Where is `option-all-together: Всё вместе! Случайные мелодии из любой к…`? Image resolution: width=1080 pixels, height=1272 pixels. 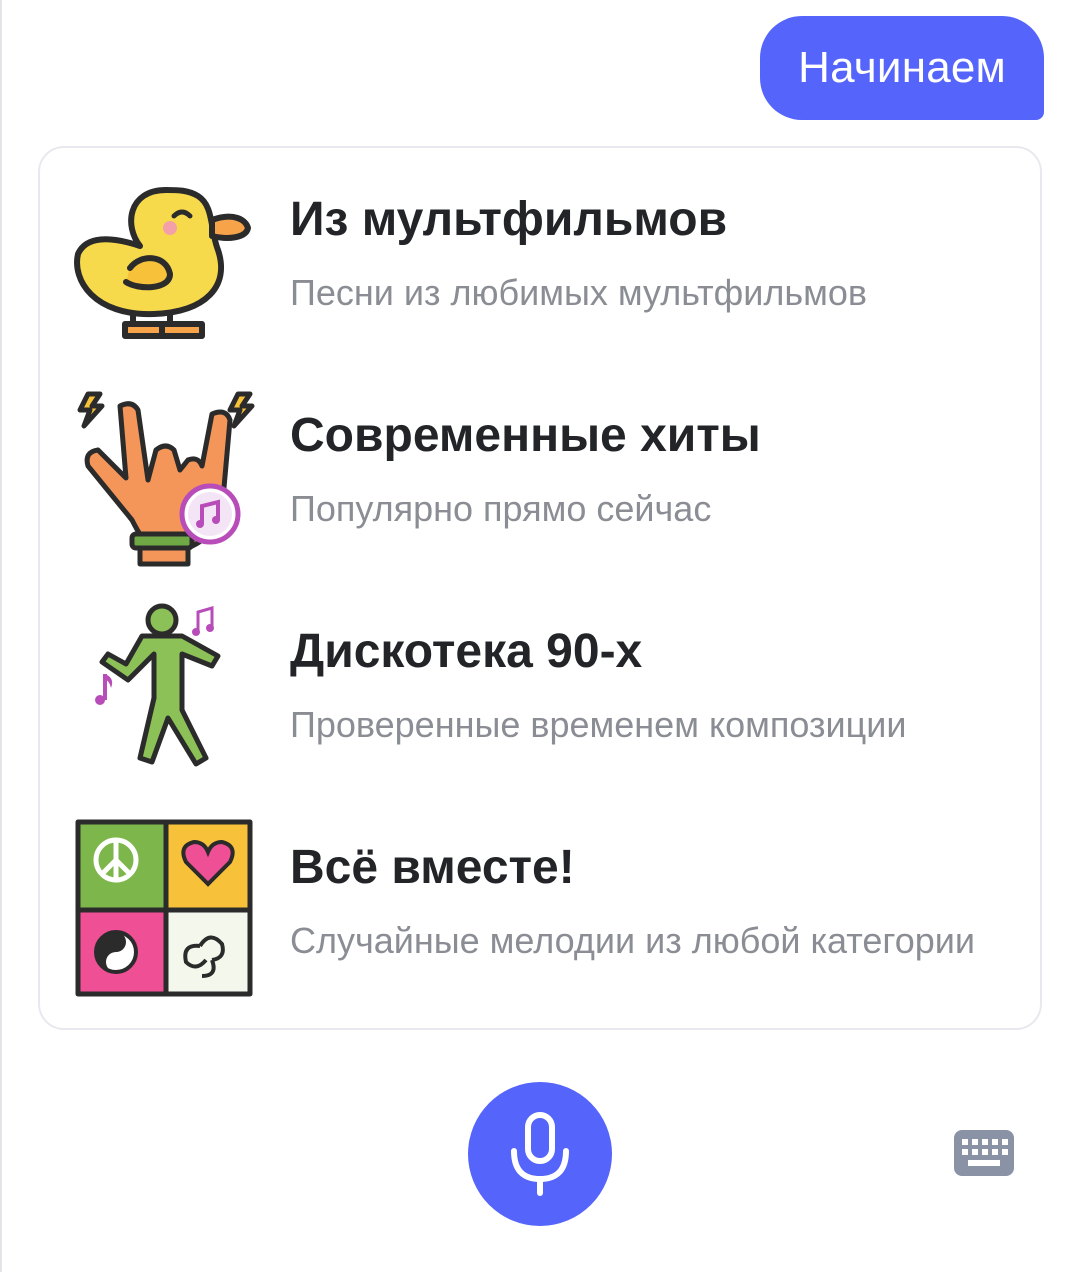
option-all-together: Всё вместе! Случайные мелодии из любой к… is located at coordinates (540, 918).